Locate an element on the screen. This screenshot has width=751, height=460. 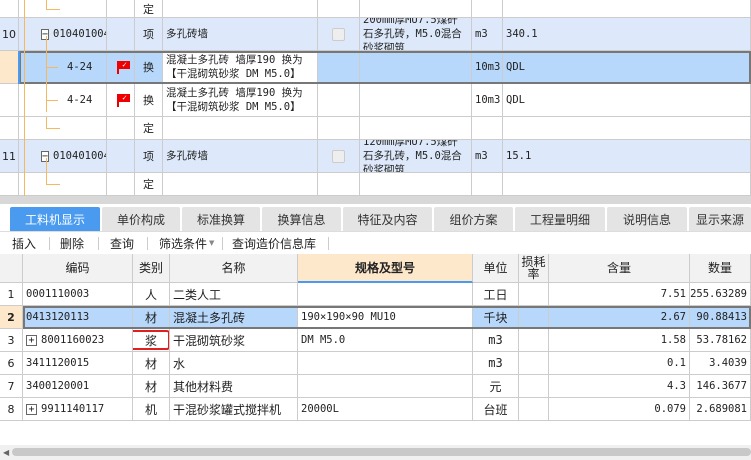
name-cell: 其他材料费 is located at coordinates (234, 386).